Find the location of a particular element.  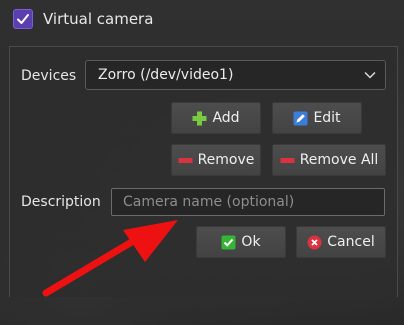

devices-label: Devices is located at coordinates (49, 76).